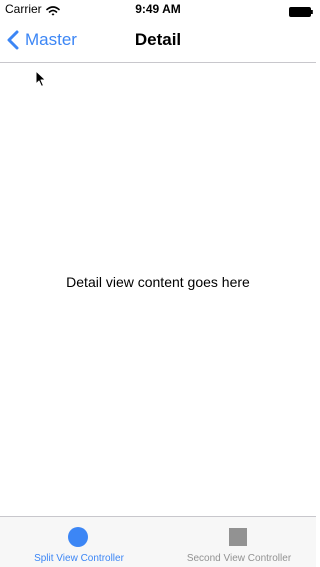 This screenshot has height=567, width=320. I want to click on square-icon, so click(238, 537).